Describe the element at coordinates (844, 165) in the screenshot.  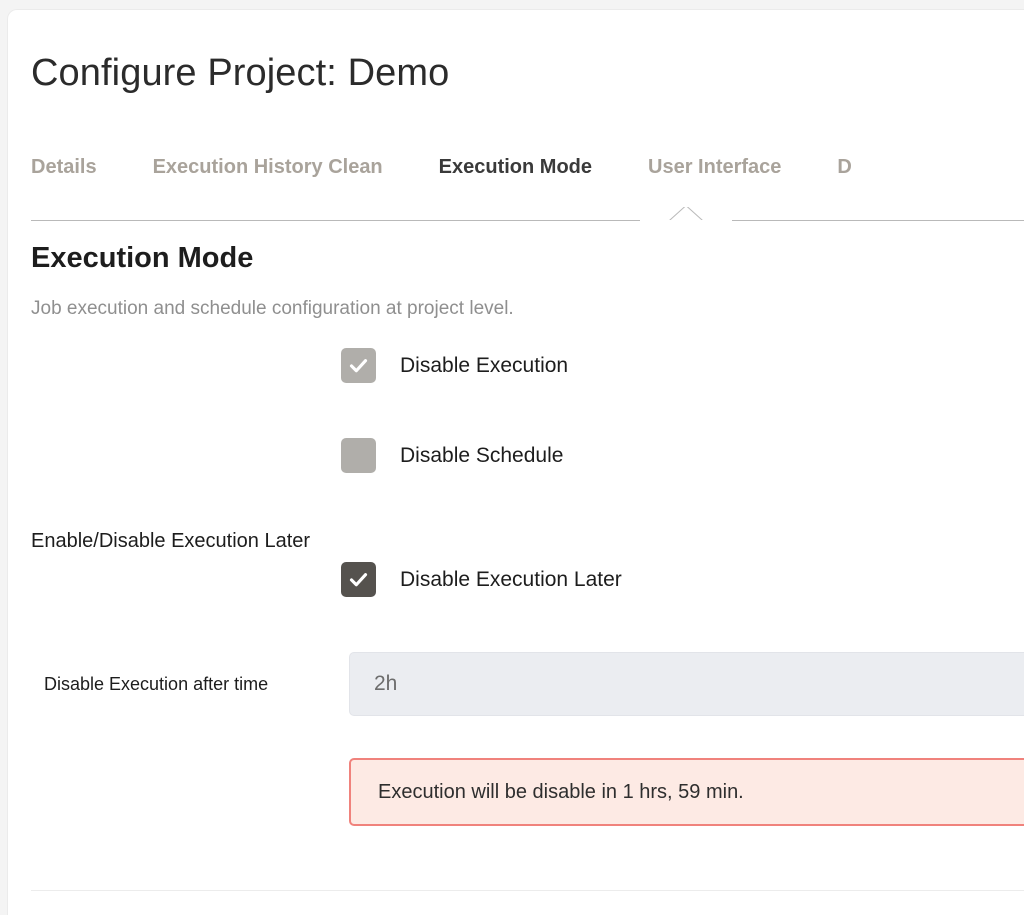
I see `tab-default-truncated: D` at that location.